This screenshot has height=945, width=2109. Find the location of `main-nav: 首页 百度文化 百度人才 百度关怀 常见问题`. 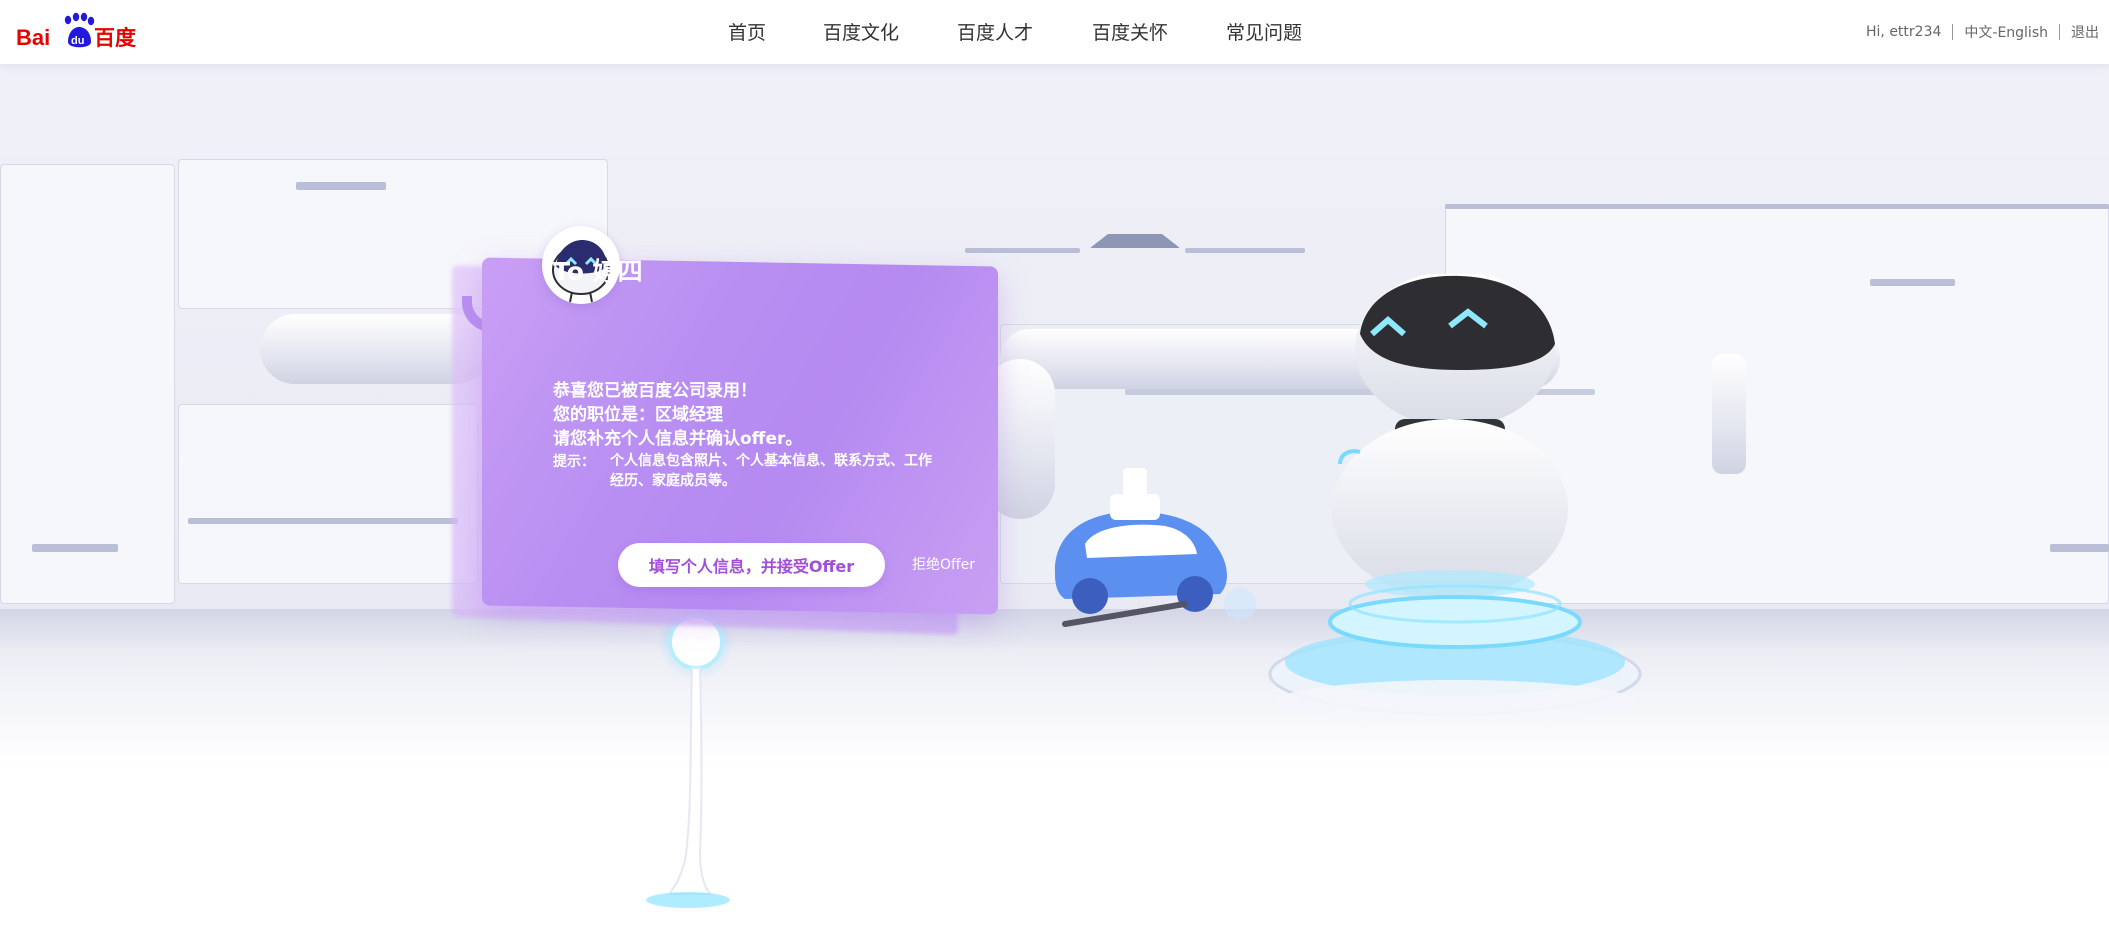

main-nav: 首页 百度文化 百度人才 百度关怀 常见问题 is located at coordinates (1054, 32).